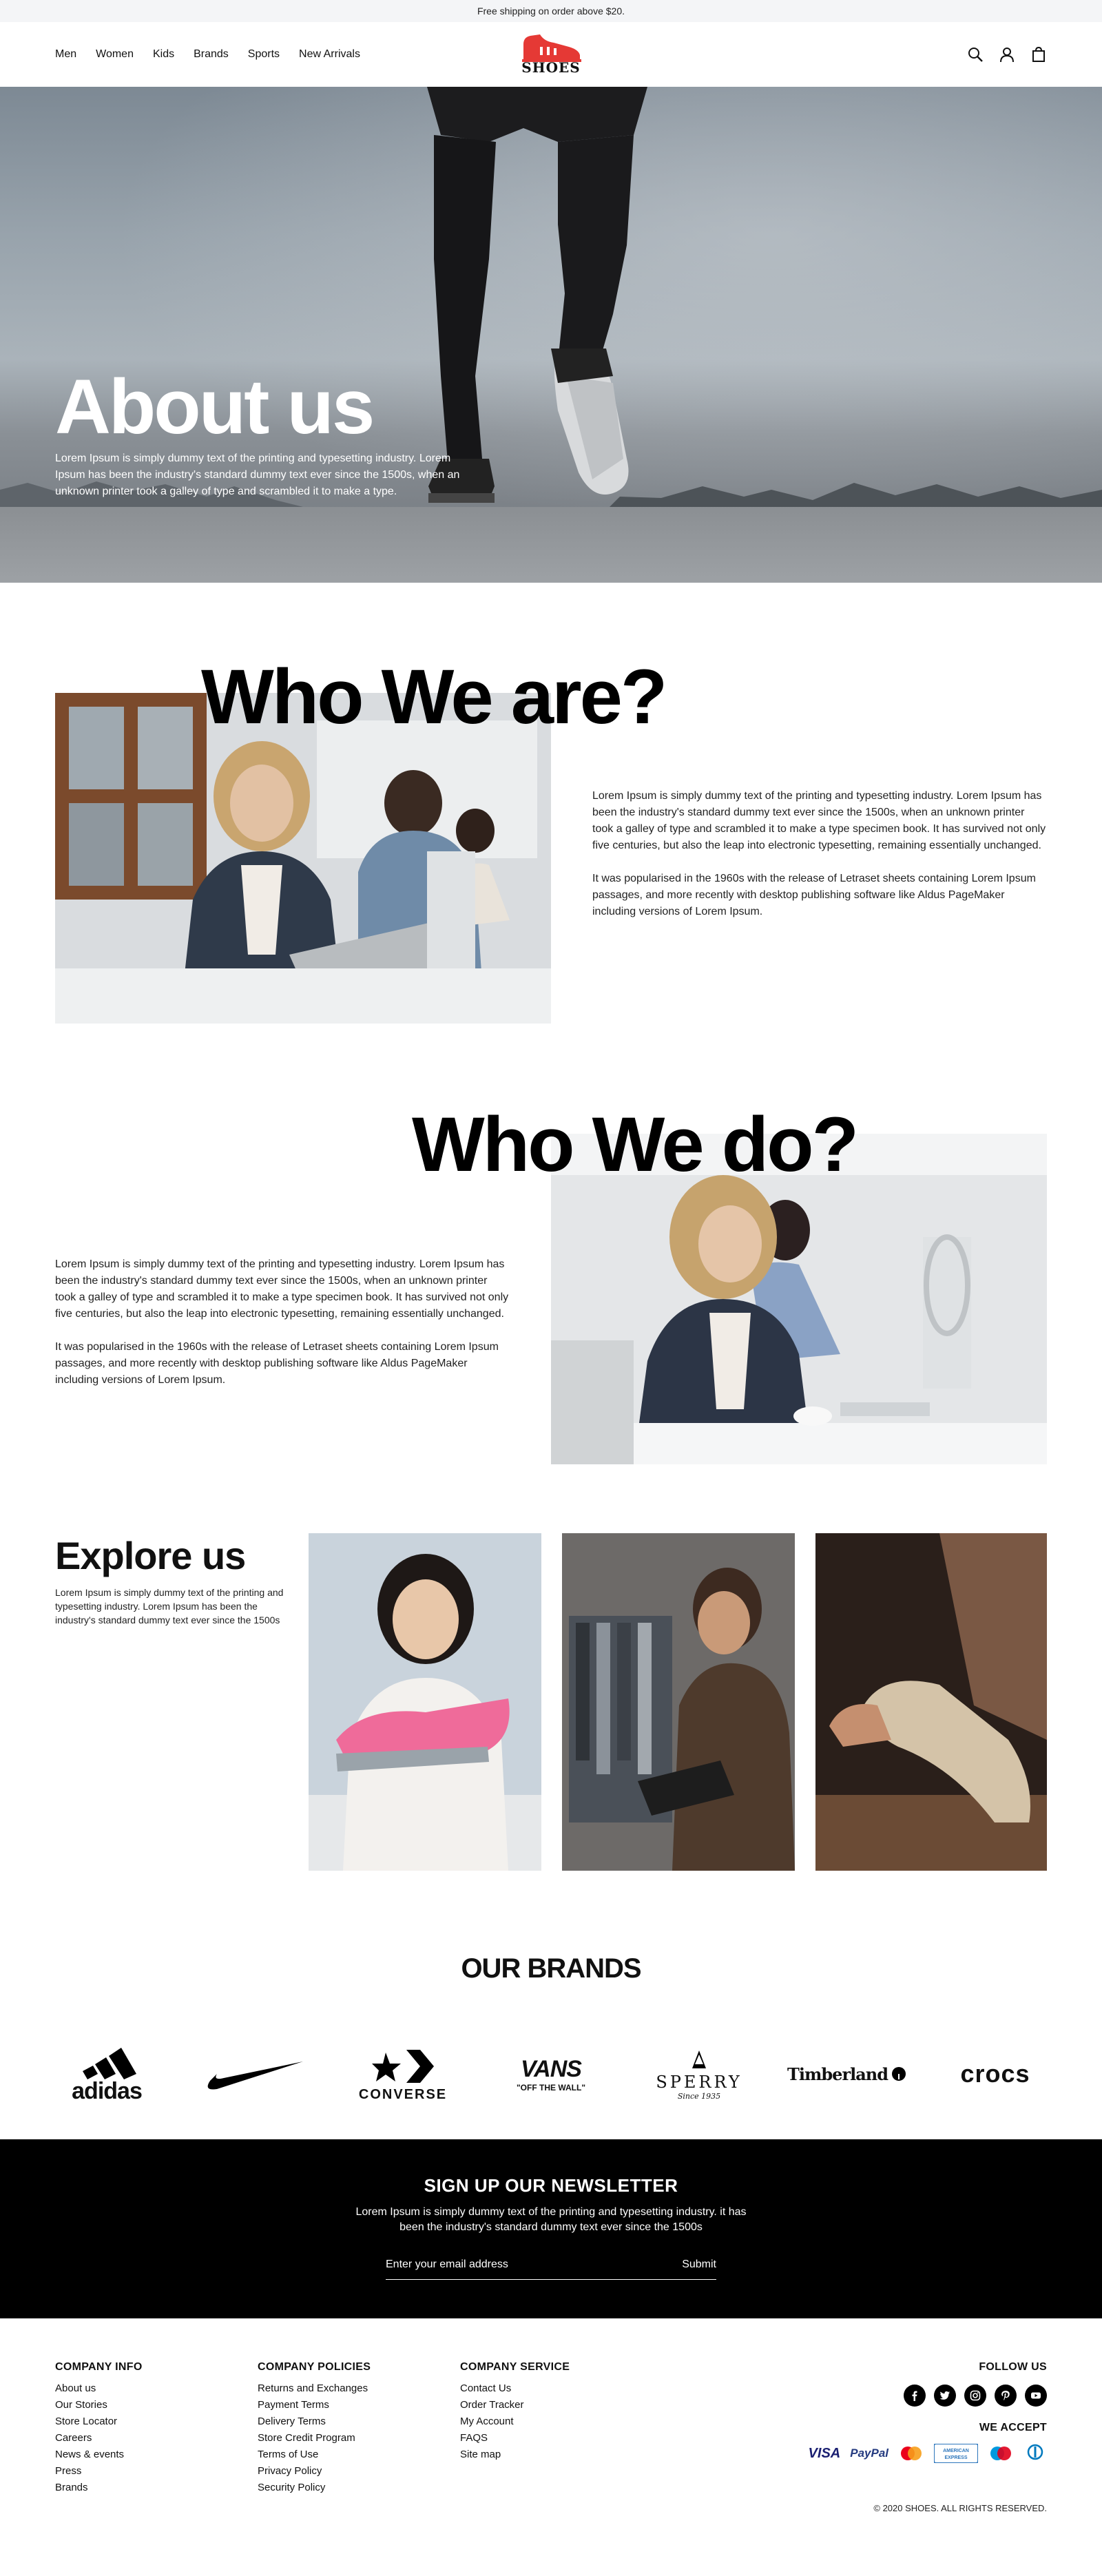 Image resolution: width=1102 pixels, height=2576 pixels. What do you see at coordinates (99, 2421) in the screenshot?
I see `footer-link-store-locator: Store Locator` at bounding box center [99, 2421].